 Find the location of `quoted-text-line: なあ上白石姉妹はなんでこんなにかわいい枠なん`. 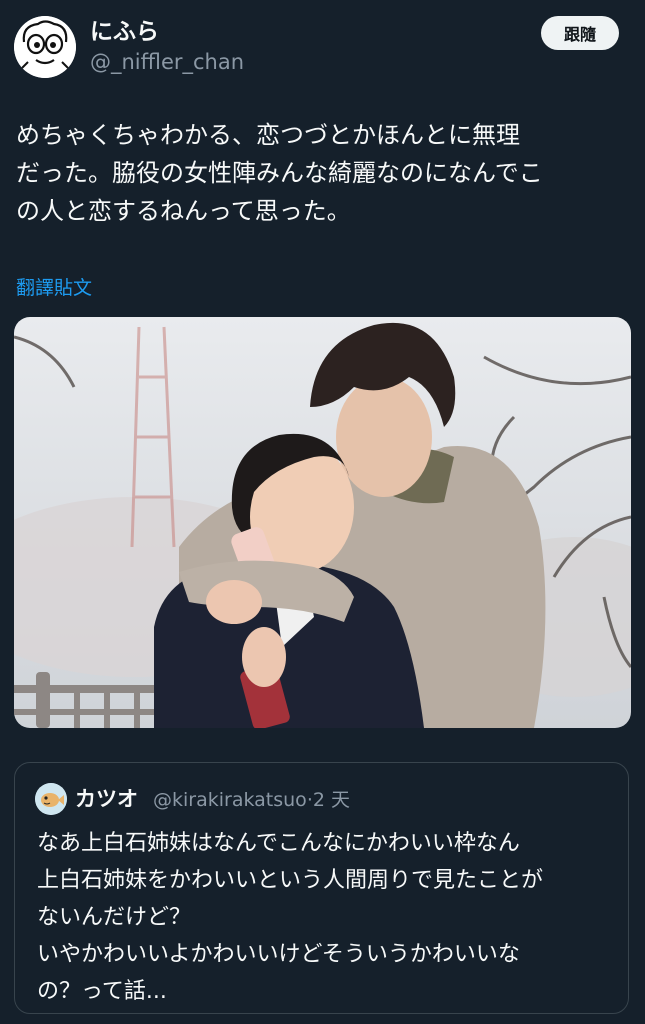

quoted-text-line: なあ上白石姉妹はなんでこんなにかわいい枠なん is located at coordinates (278, 843).